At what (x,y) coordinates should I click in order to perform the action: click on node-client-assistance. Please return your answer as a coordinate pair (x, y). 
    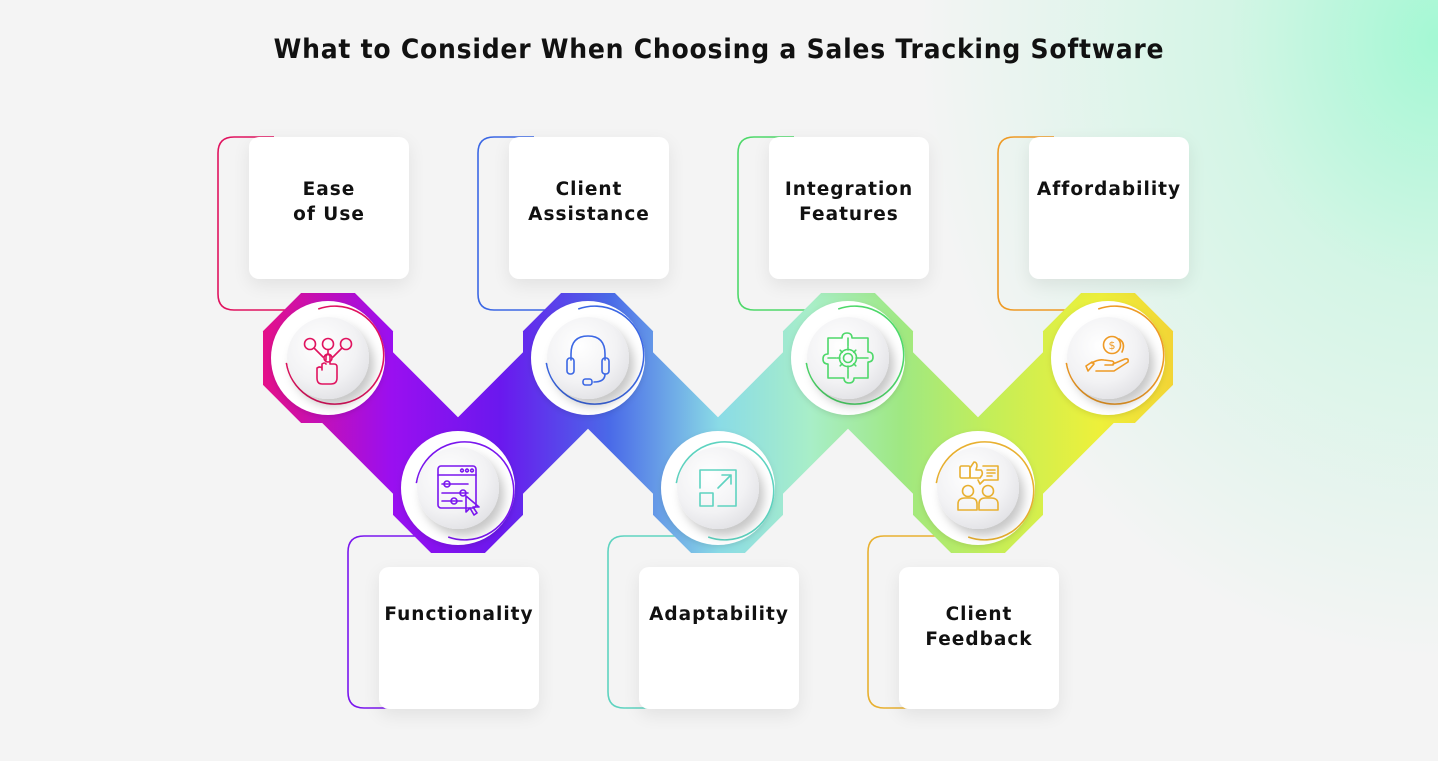
    Looking at the image, I should click on (588, 358).